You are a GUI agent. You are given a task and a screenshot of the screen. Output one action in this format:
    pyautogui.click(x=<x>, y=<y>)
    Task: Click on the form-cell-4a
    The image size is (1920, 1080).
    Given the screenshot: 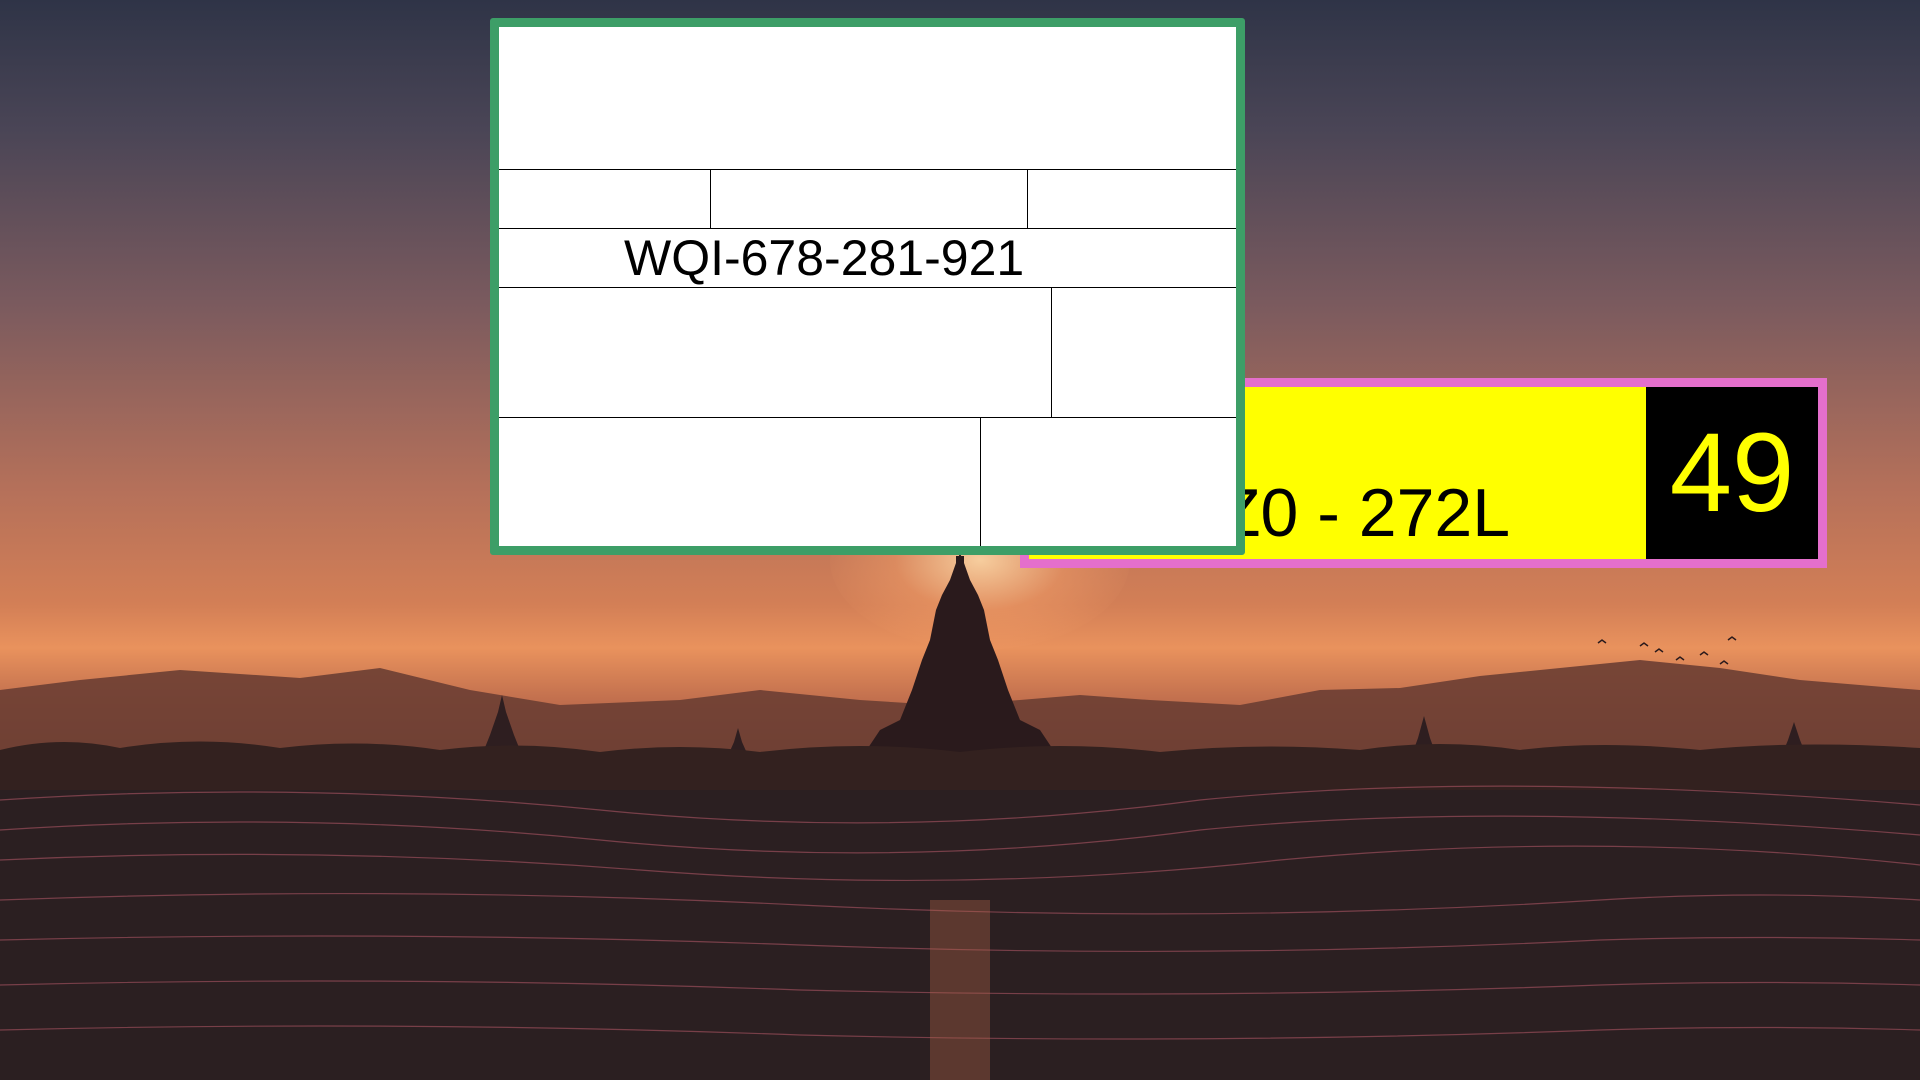 What is the action you would take?
    pyautogui.click(x=775, y=352)
    